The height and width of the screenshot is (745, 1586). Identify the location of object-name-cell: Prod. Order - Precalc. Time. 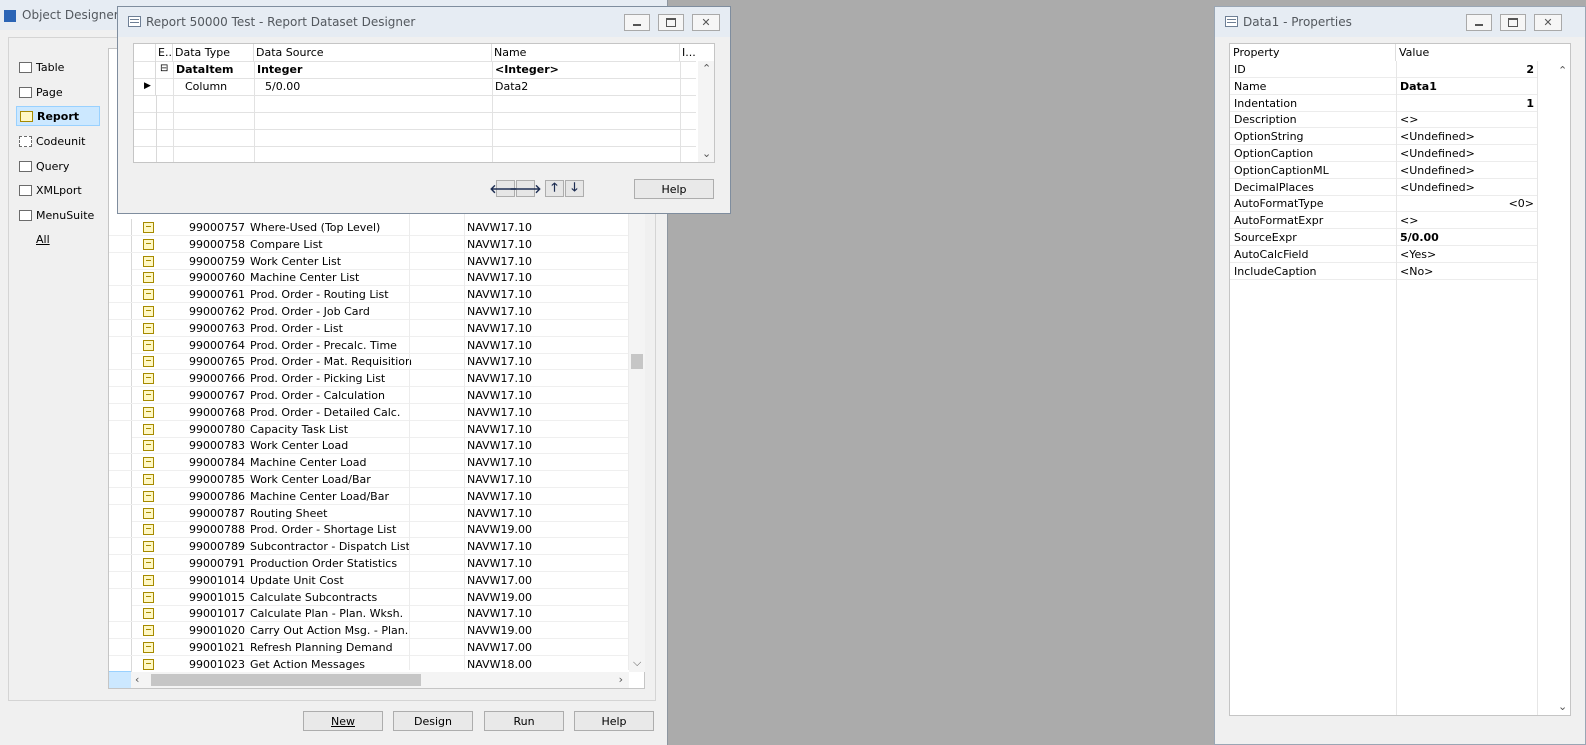
(323, 345).